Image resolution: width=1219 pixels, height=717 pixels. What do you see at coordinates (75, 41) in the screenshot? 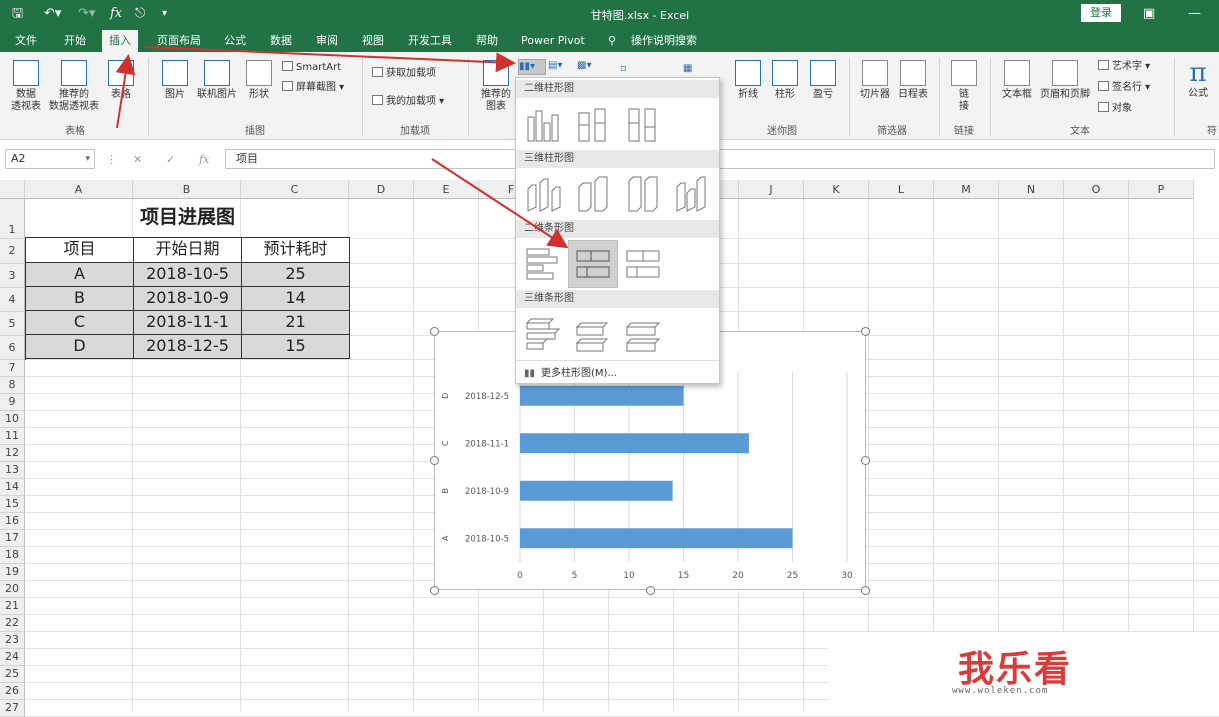
I see `tab-home: 开始` at bounding box center [75, 41].